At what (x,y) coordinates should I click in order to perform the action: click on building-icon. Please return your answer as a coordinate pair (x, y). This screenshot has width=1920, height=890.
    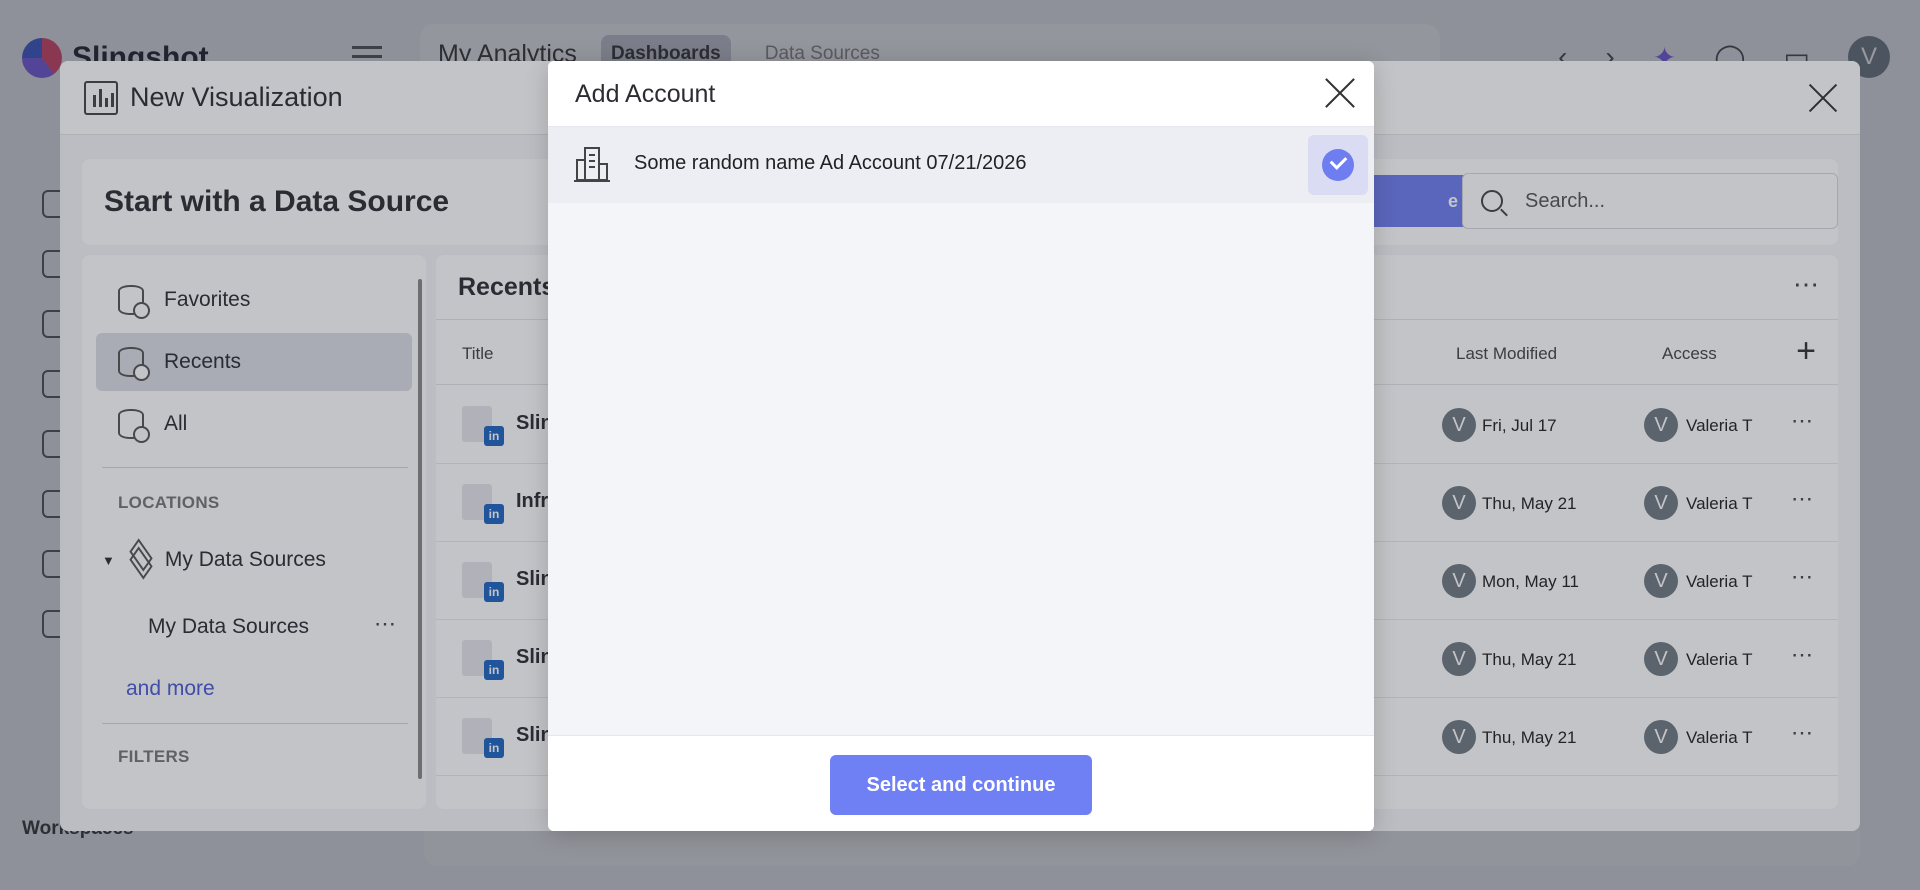
    Looking at the image, I should click on (592, 165).